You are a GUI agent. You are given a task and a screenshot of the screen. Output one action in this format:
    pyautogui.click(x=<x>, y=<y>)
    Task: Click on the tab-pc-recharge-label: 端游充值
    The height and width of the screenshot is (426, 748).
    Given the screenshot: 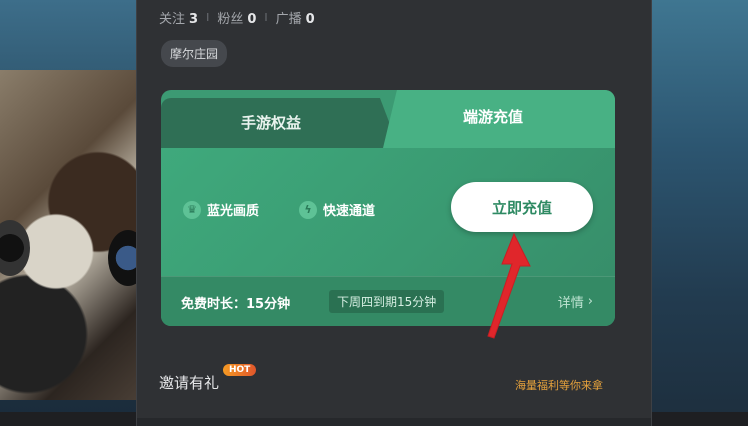 What is the action you would take?
    pyautogui.click(x=493, y=116)
    